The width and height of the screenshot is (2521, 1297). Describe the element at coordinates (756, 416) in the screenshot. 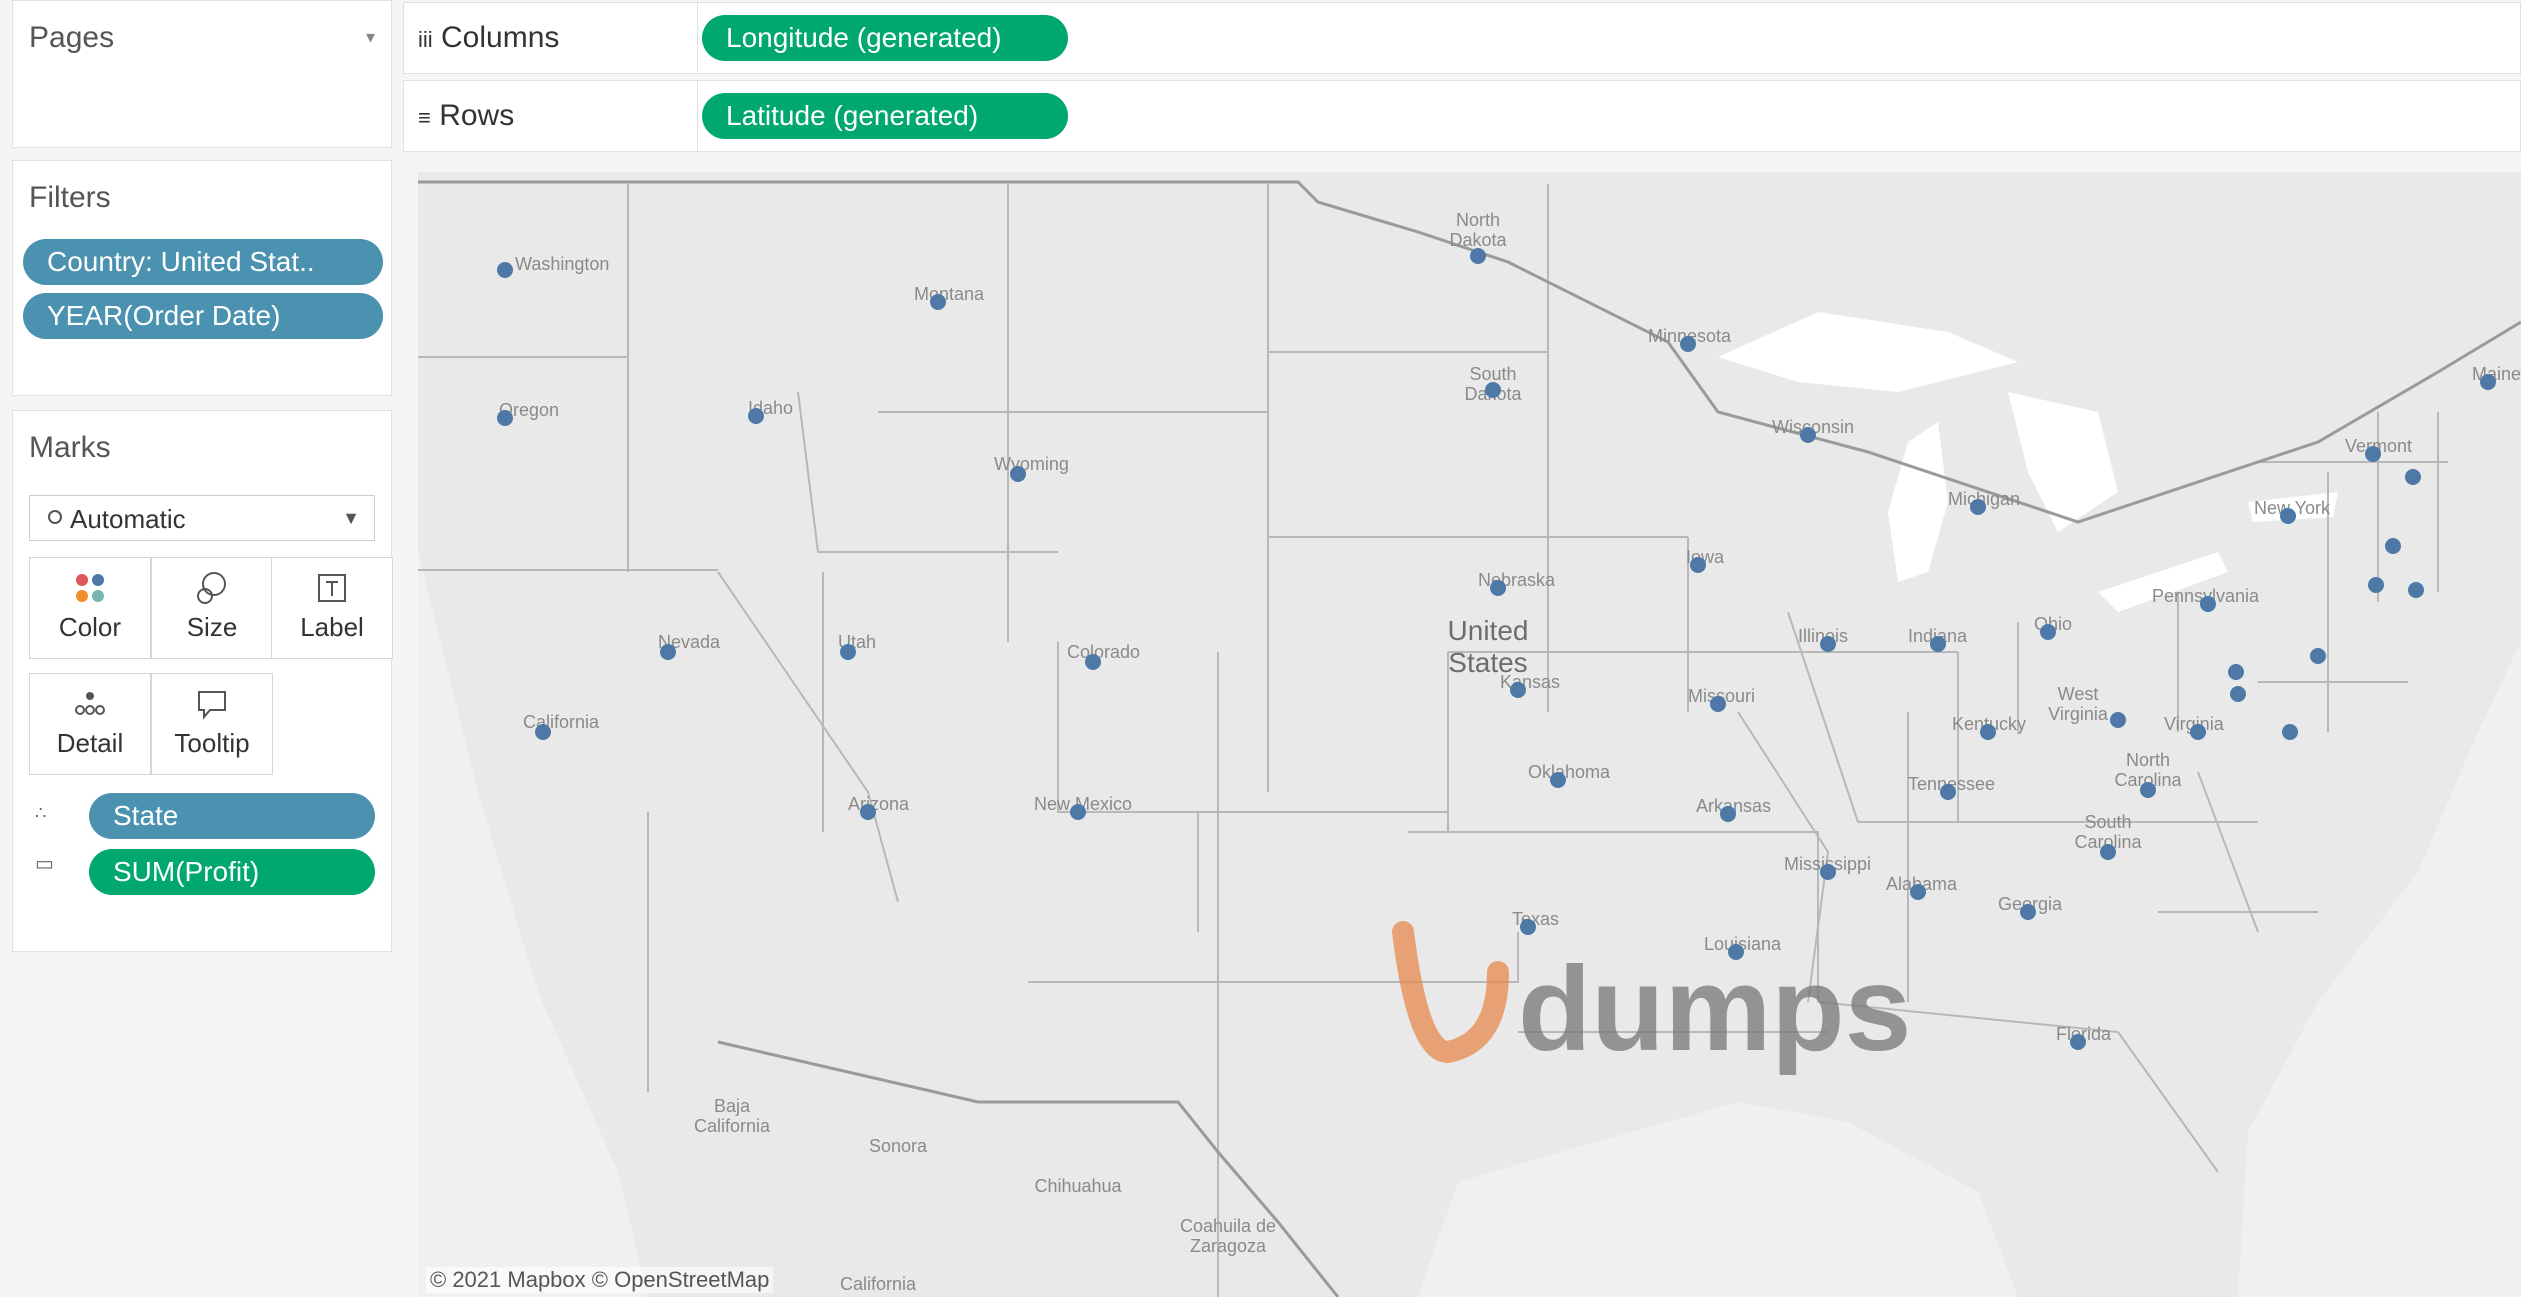

I see `state-dot-idaho` at that location.